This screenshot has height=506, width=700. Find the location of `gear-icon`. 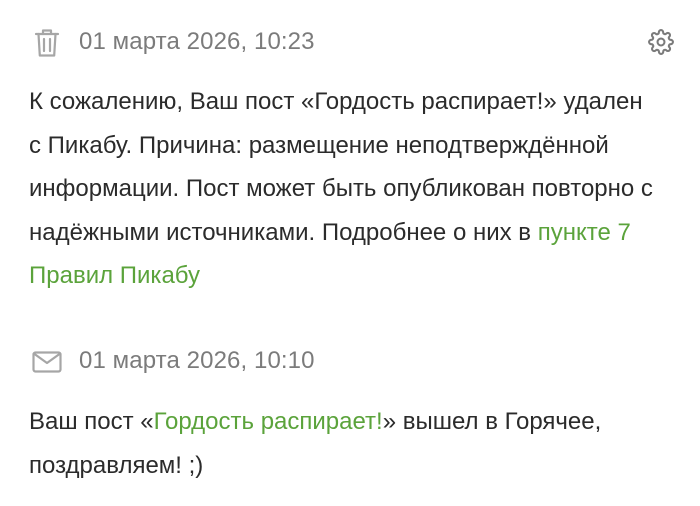

gear-icon is located at coordinates (661, 42).